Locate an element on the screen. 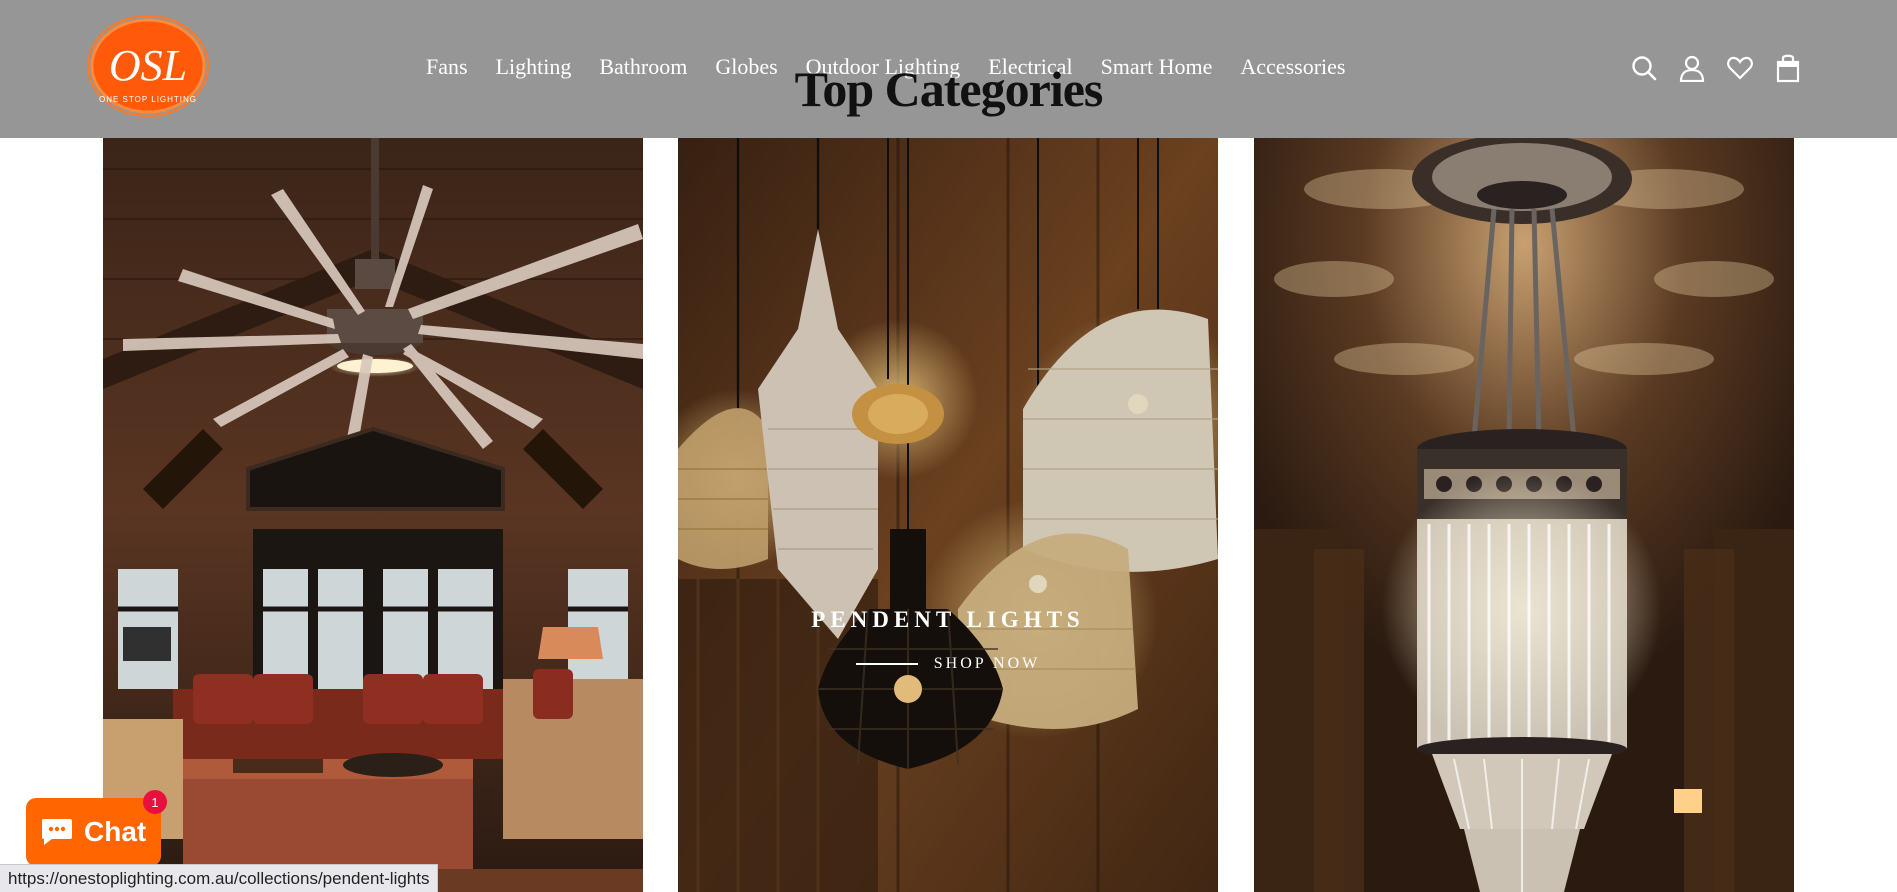  category-title: PENDENT LIGHTS is located at coordinates (948, 619).